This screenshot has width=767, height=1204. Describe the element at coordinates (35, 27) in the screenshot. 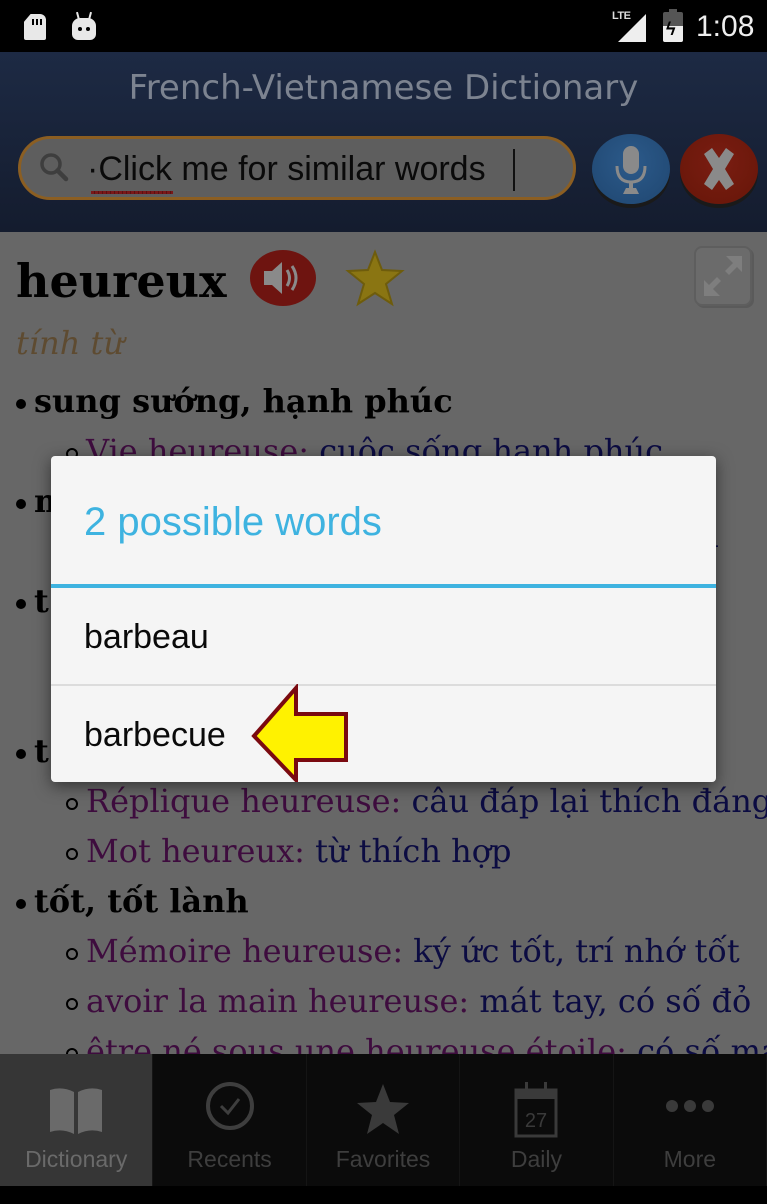

I see `sd-card-icon` at that location.